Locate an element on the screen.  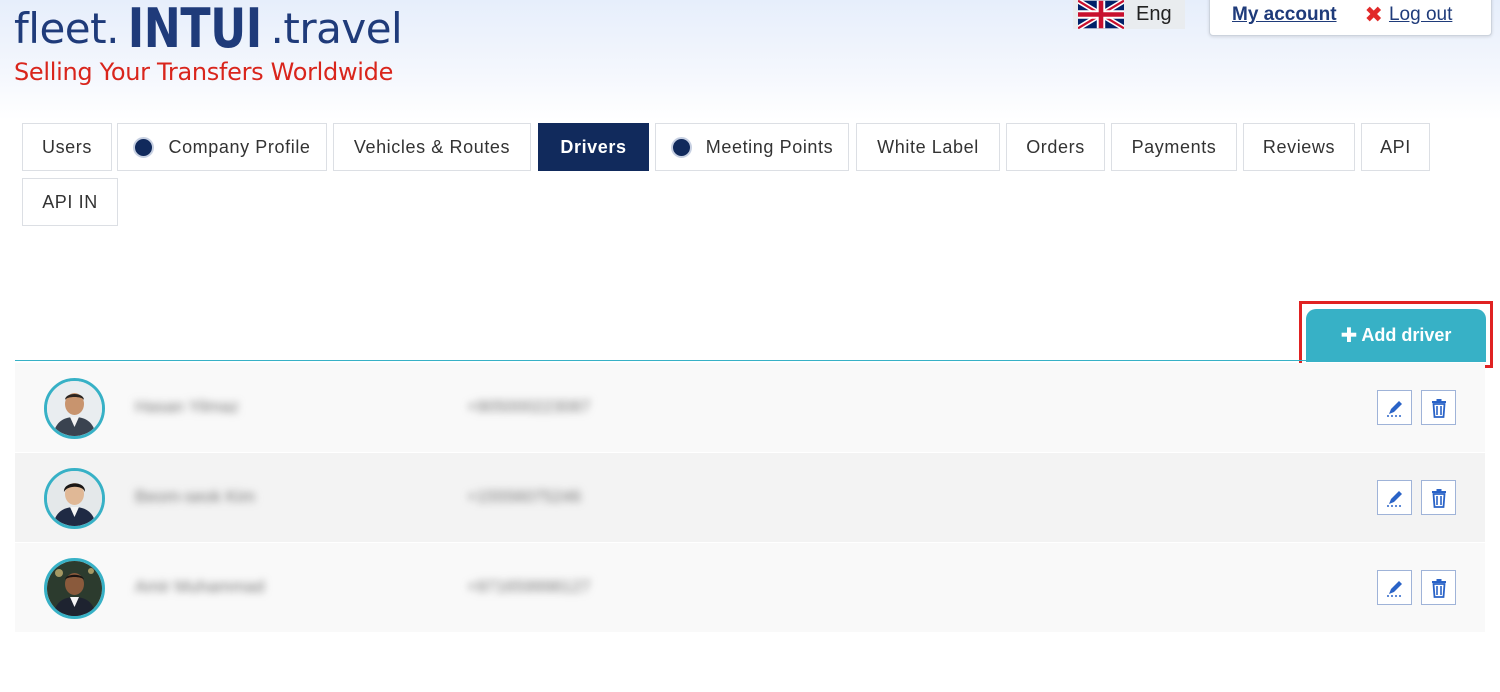
logo-part-intui: INTUI is located at coordinates (195, 30).